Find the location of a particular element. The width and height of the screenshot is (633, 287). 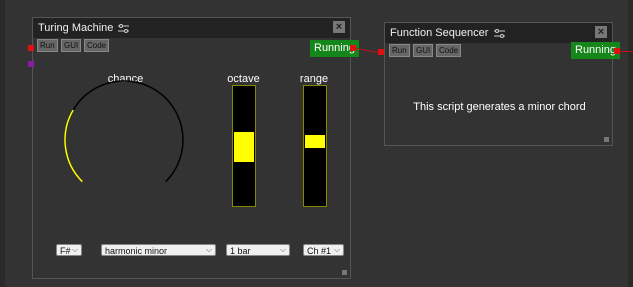

function-sequencer-titlebar: Function Sequencer × is located at coordinates (498, 33).